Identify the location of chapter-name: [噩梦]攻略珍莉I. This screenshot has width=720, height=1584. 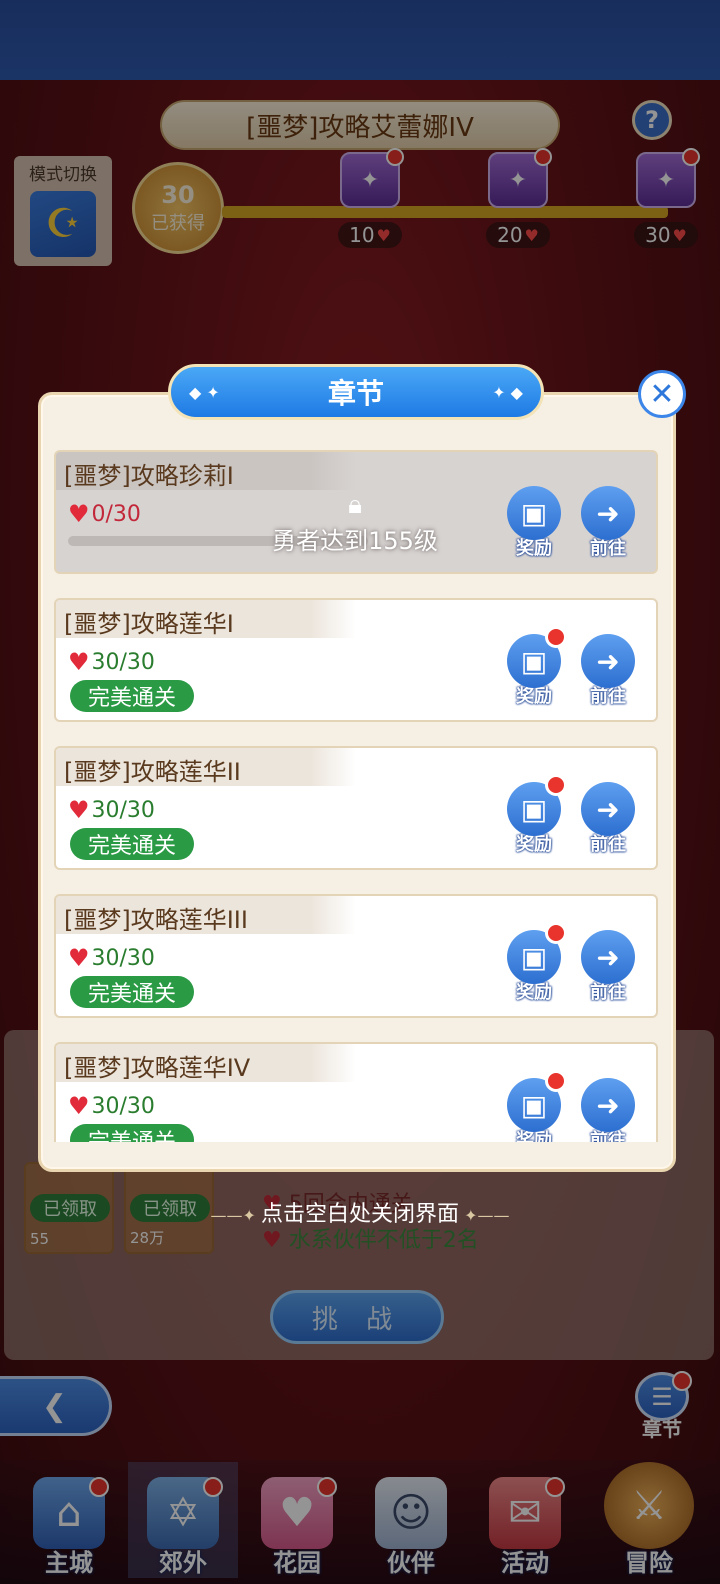
(149, 476).